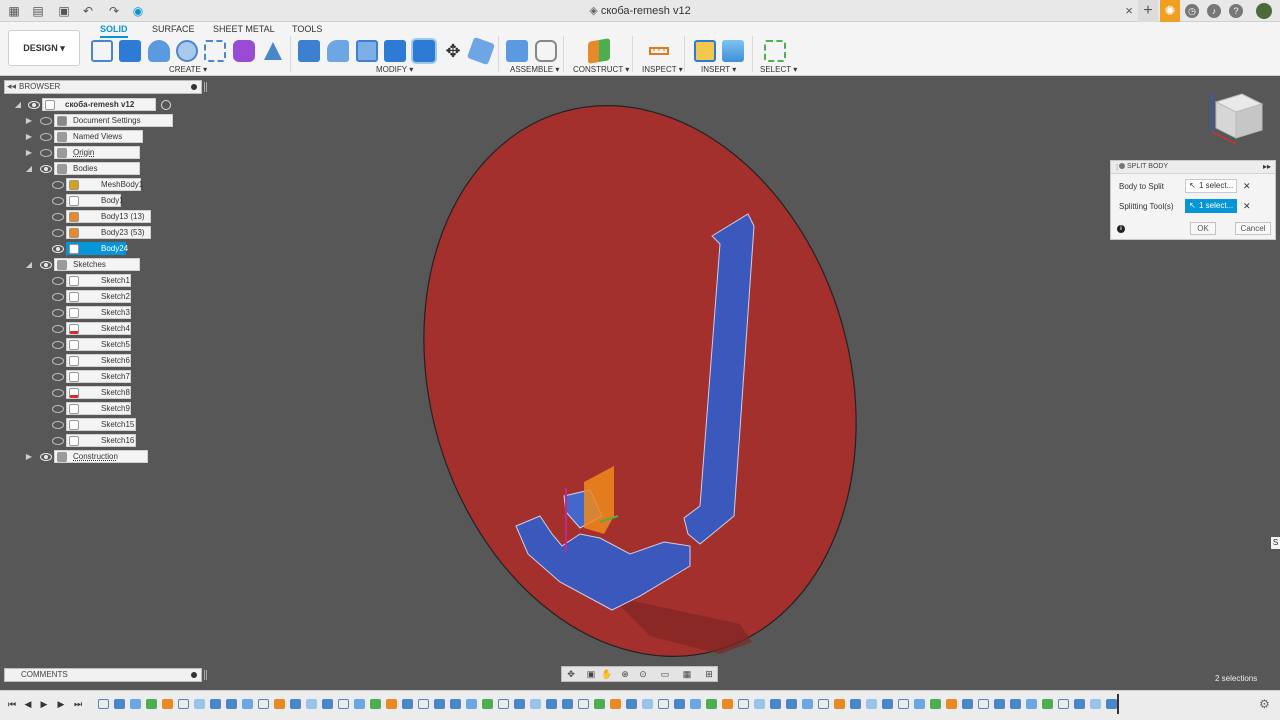 The image size is (1280, 720). Describe the element at coordinates (546, 51) in the screenshot. I see `joint-icon` at that location.